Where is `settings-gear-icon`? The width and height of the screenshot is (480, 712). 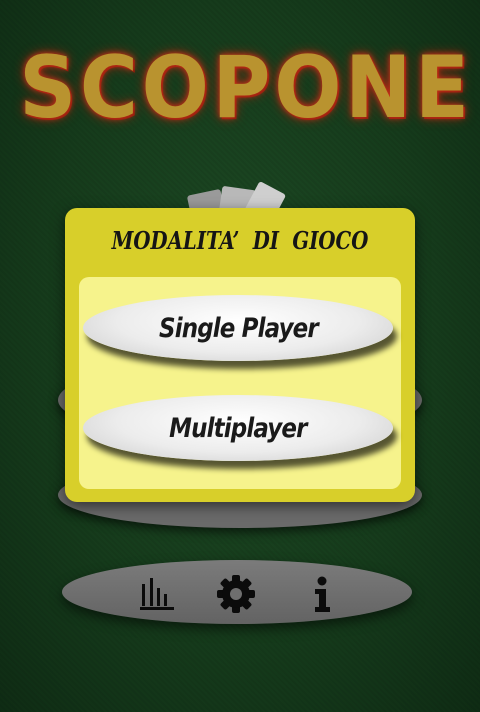
settings-gear-icon is located at coordinates (236, 594).